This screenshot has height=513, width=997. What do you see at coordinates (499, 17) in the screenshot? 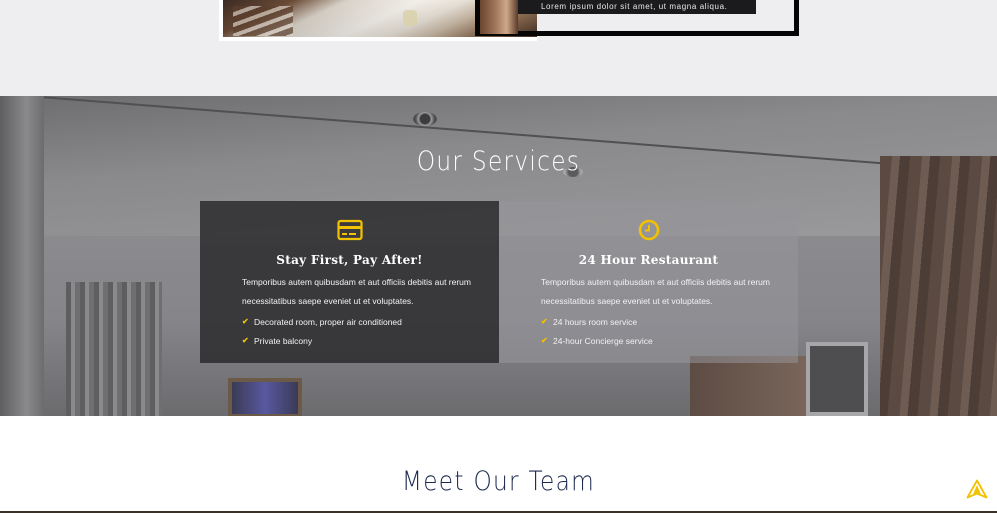
I see `interior-photo` at bounding box center [499, 17].